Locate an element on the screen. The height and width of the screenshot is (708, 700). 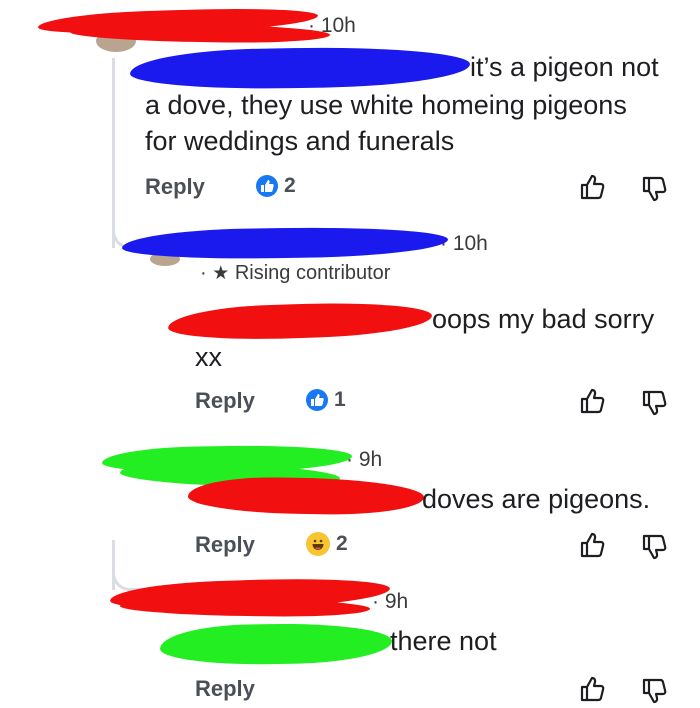
redacted-author-name is located at coordinates (285, 243).